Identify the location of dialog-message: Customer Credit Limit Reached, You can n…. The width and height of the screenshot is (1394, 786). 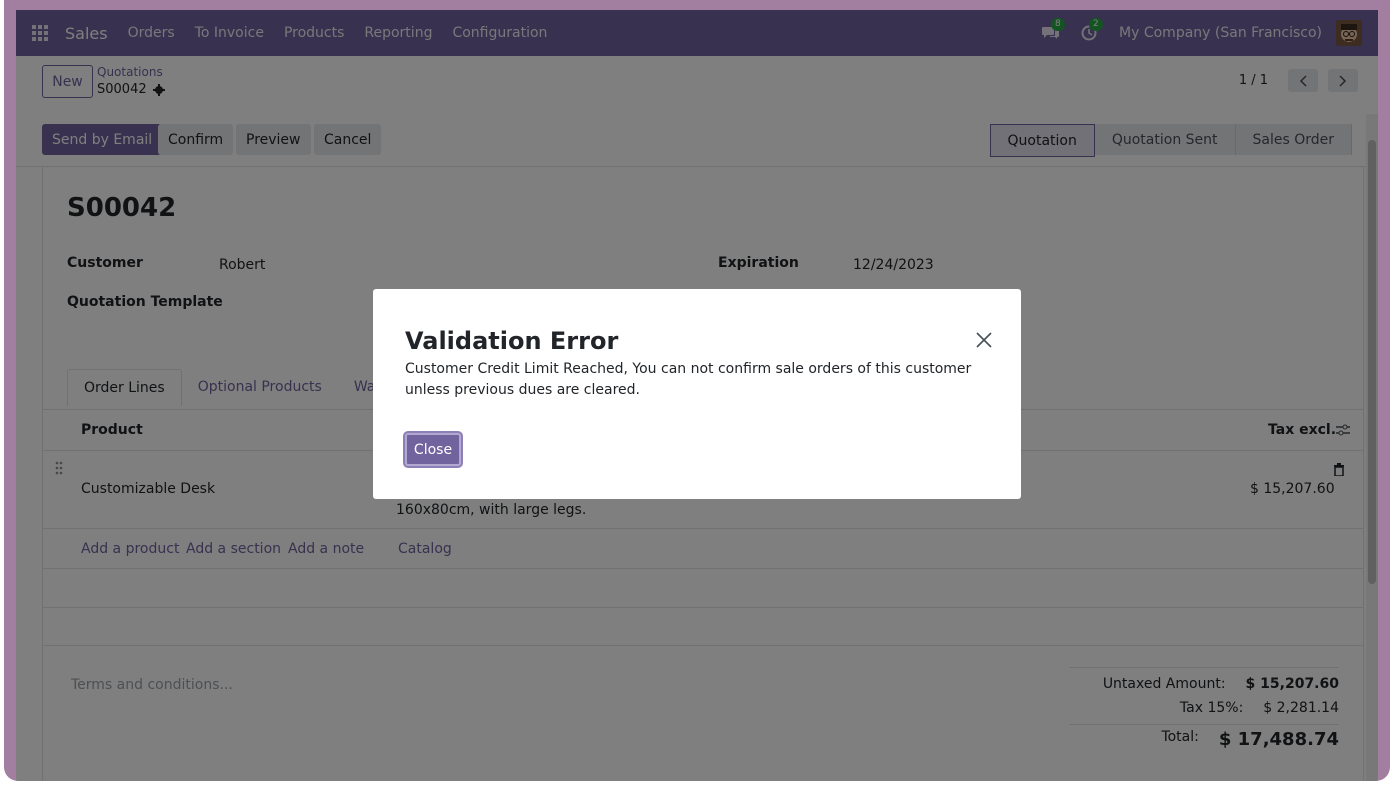
(688, 379).